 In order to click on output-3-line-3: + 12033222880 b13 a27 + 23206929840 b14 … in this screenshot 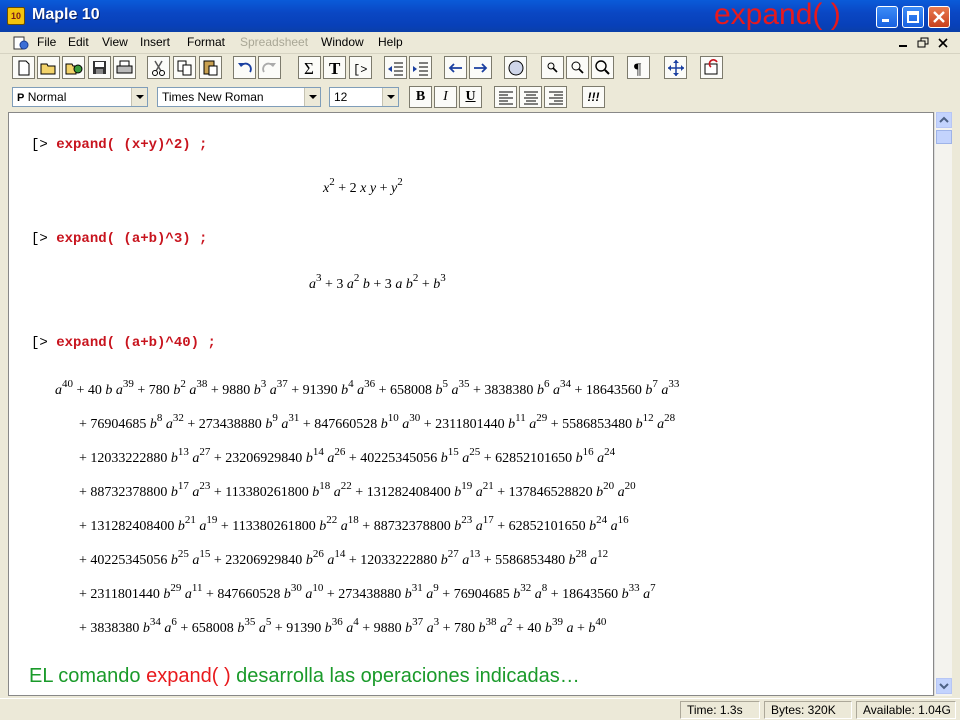, I will do `click(347, 456)`.